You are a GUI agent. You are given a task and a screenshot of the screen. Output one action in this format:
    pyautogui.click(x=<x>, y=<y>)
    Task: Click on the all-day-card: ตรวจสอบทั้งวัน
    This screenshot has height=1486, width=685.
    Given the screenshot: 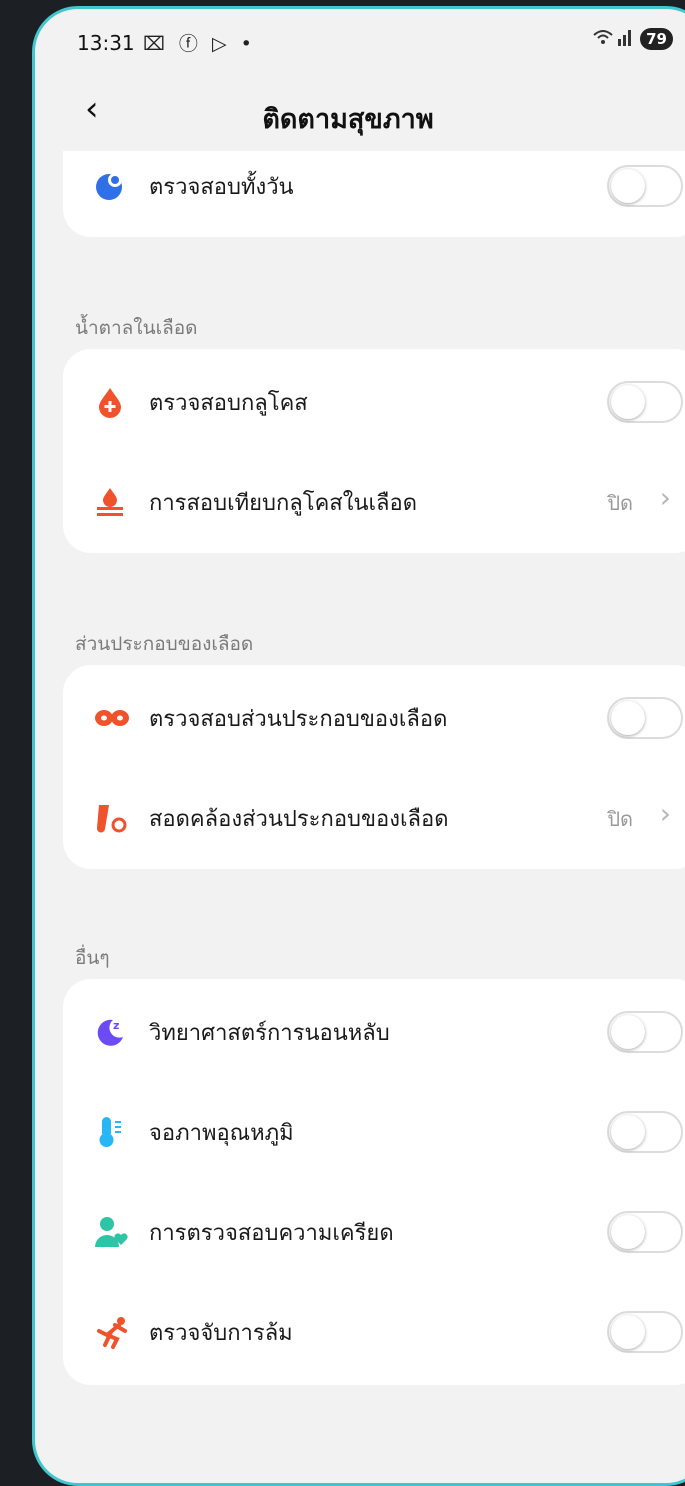 What is the action you would take?
    pyautogui.click(x=374, y=194)
    